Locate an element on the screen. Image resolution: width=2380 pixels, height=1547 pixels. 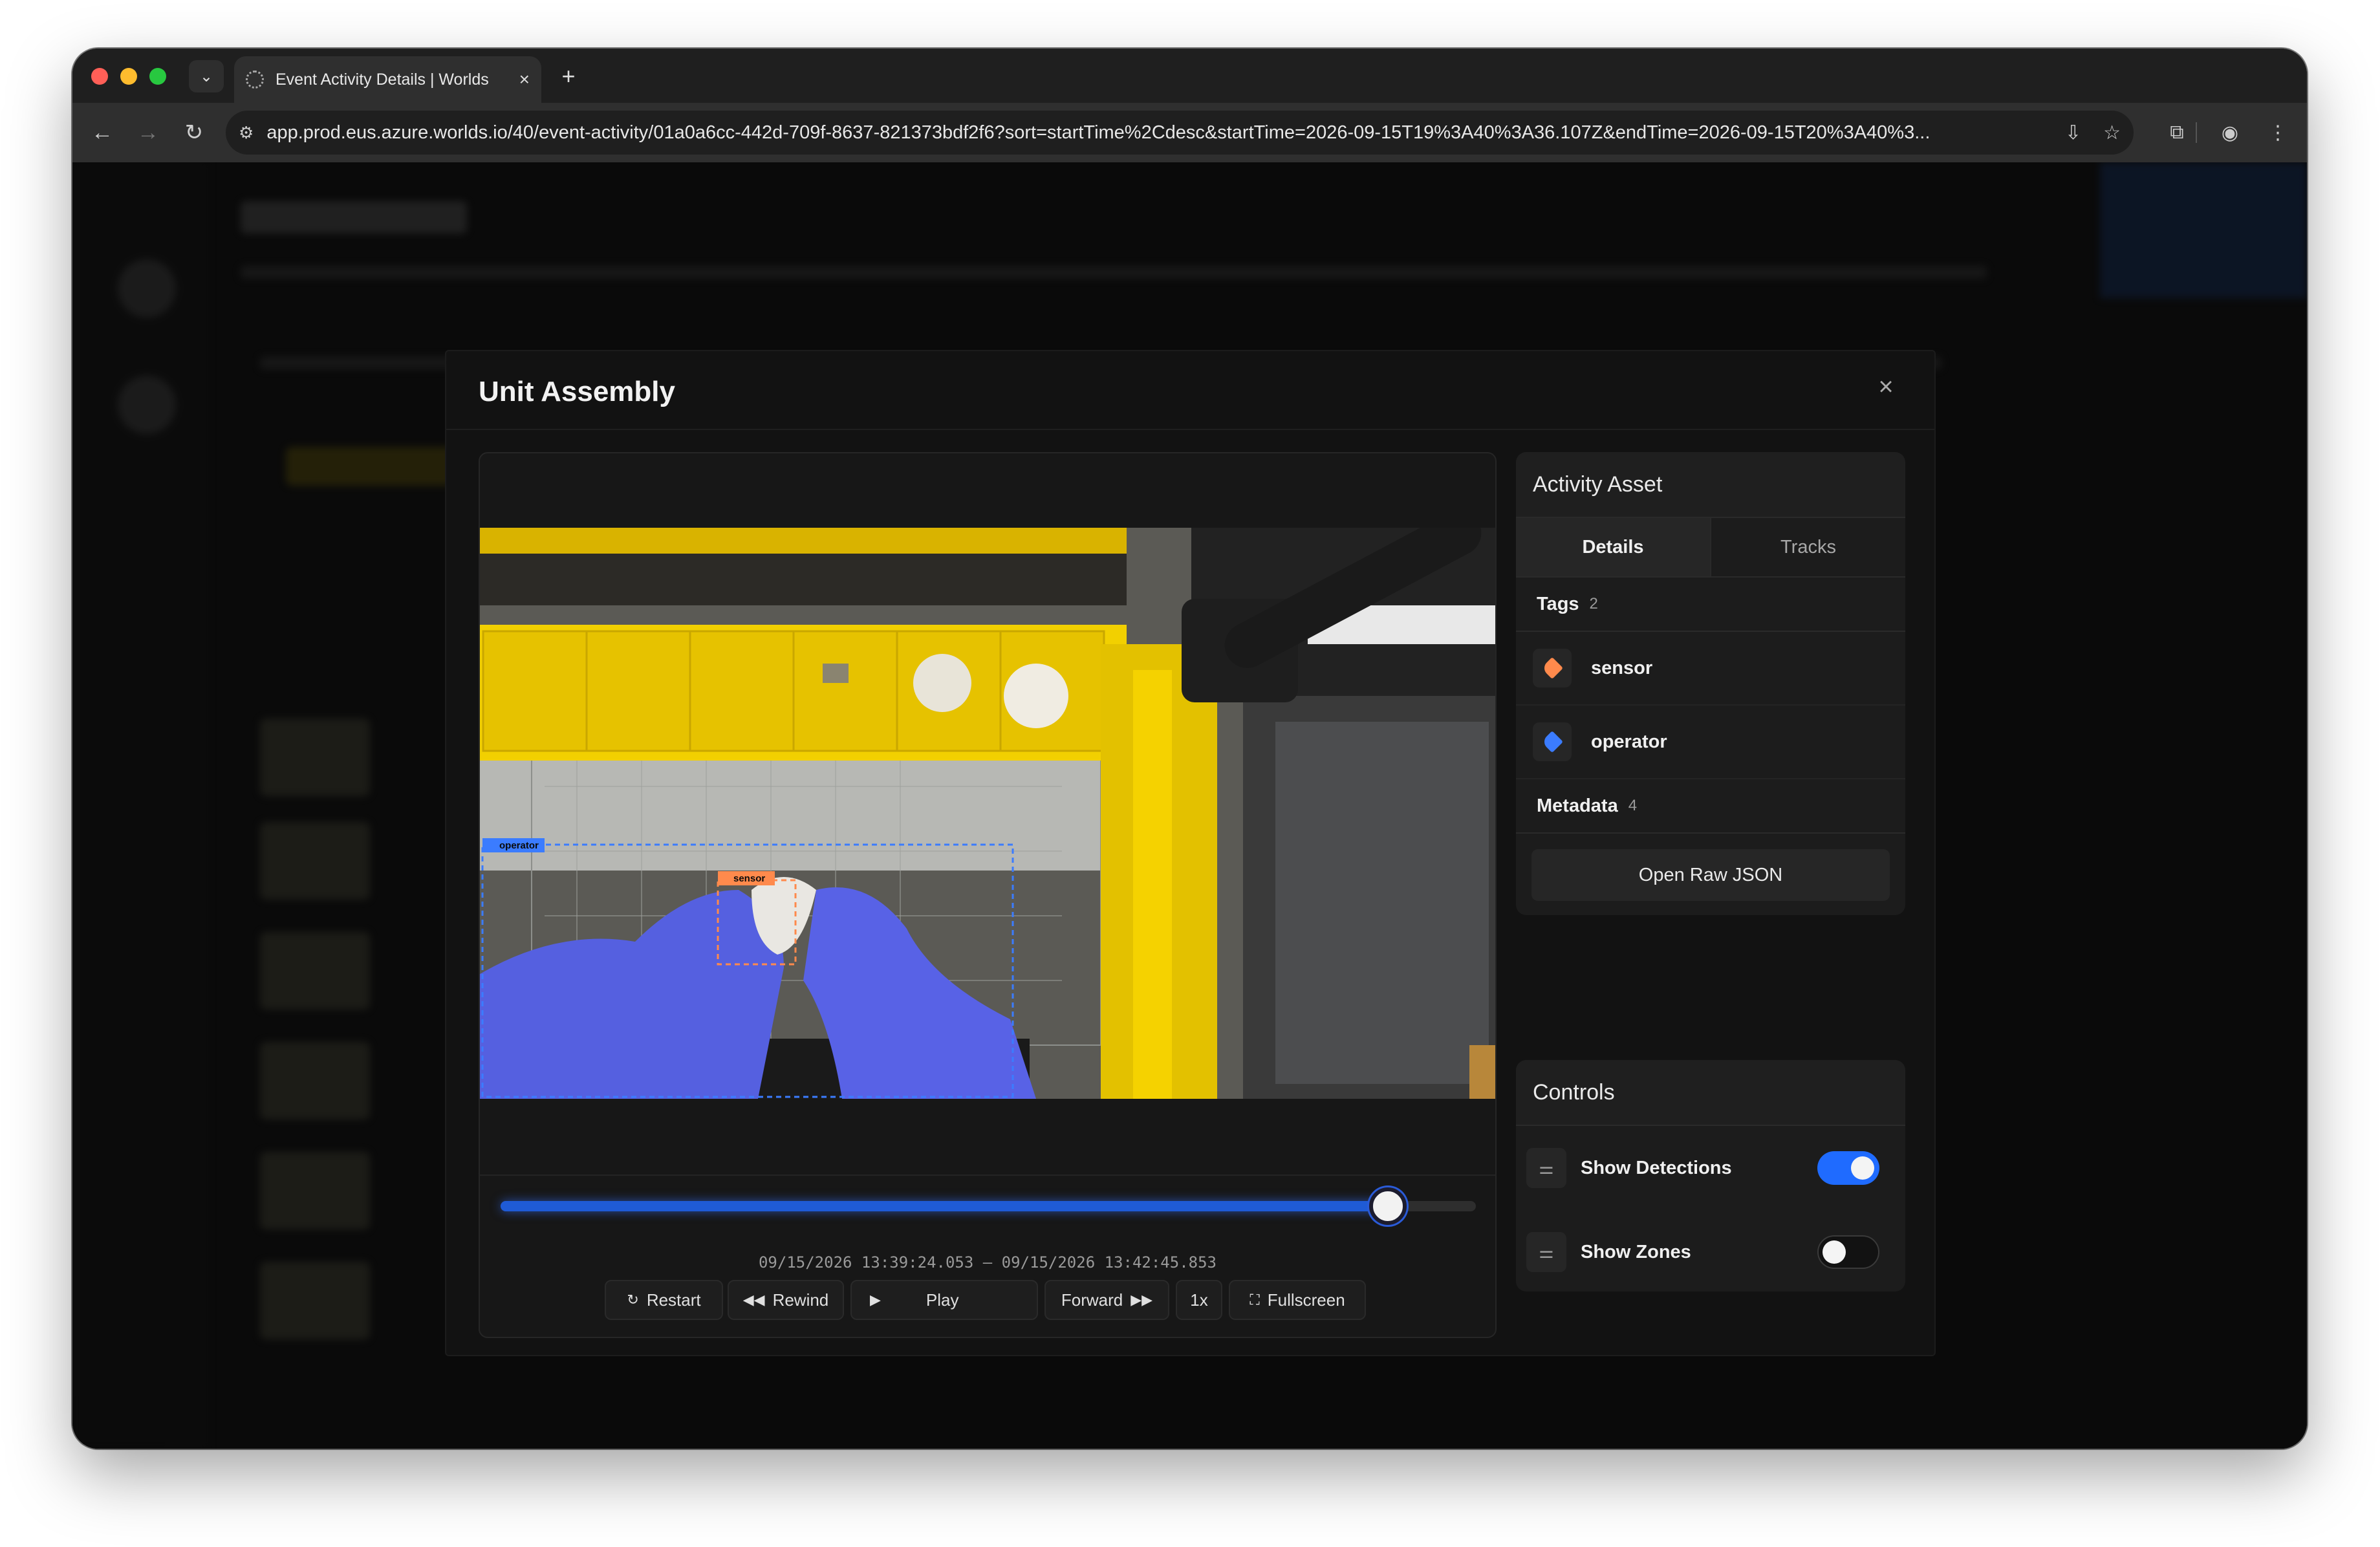
restart-icon: ↻ is located at coordinates (633, 1300).